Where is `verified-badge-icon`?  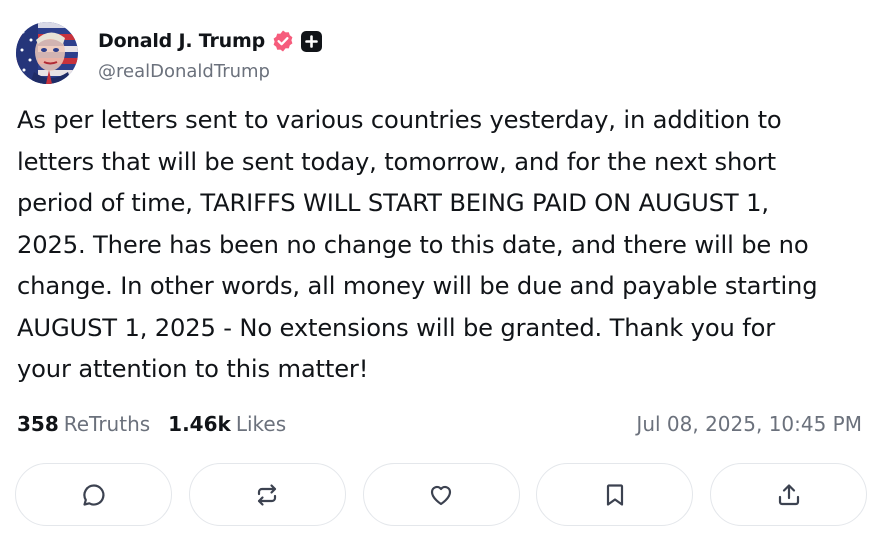
verified-badge-icon is located at coordinates (283, 41).